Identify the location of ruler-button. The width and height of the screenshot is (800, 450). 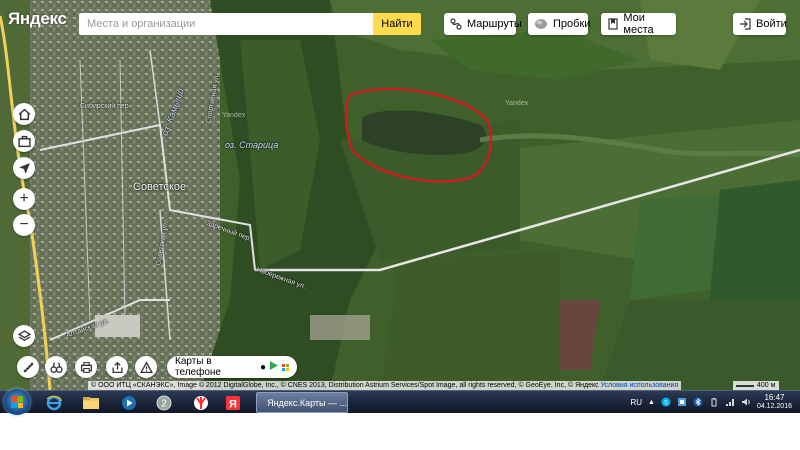
(28, 367).